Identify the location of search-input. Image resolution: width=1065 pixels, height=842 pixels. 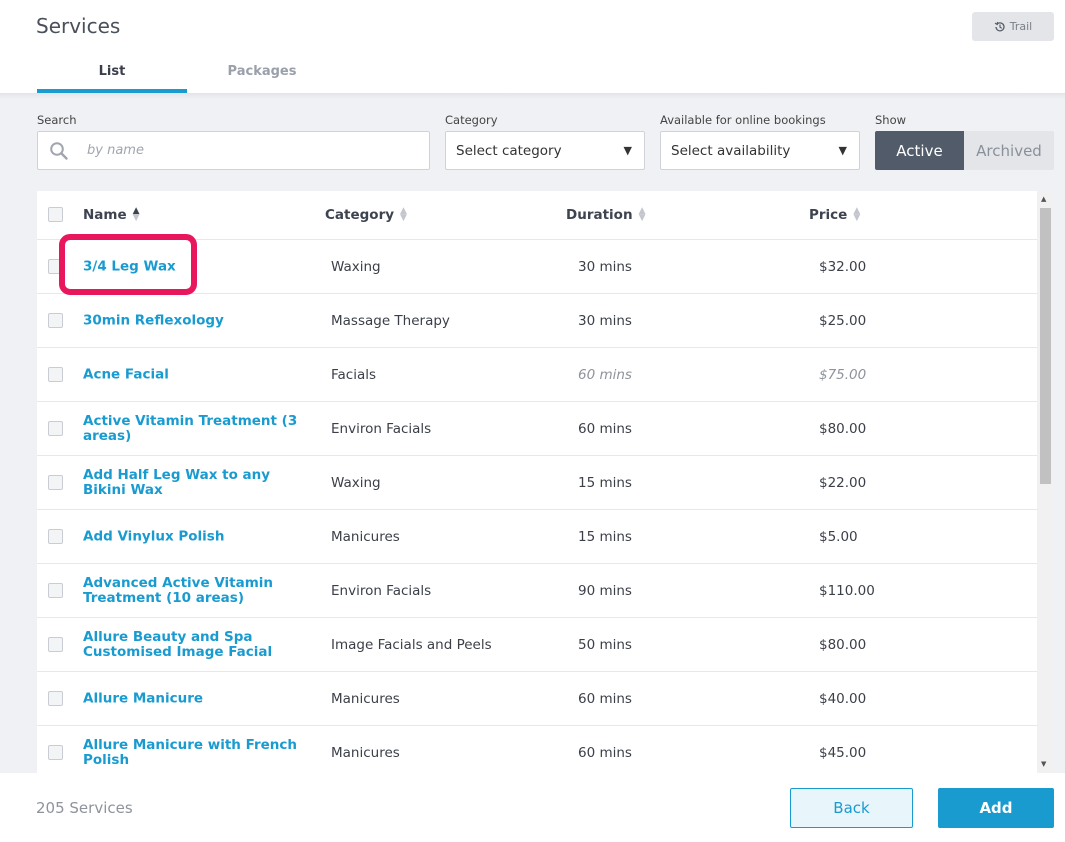
(237, 150).